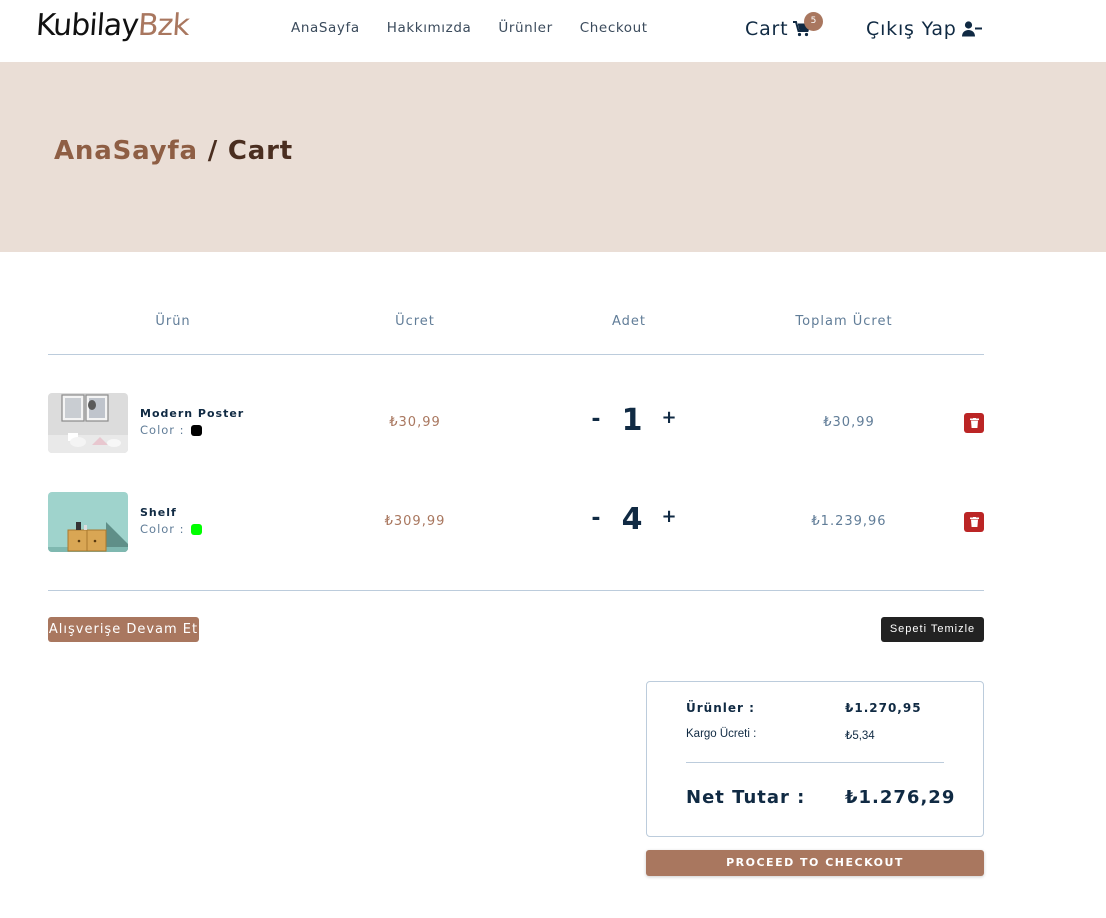 The image size is (1106, 918). Describe the element at coordinates (113, 26) in the screenshot. I see `brand-logo: KubilayBzk` at that location.